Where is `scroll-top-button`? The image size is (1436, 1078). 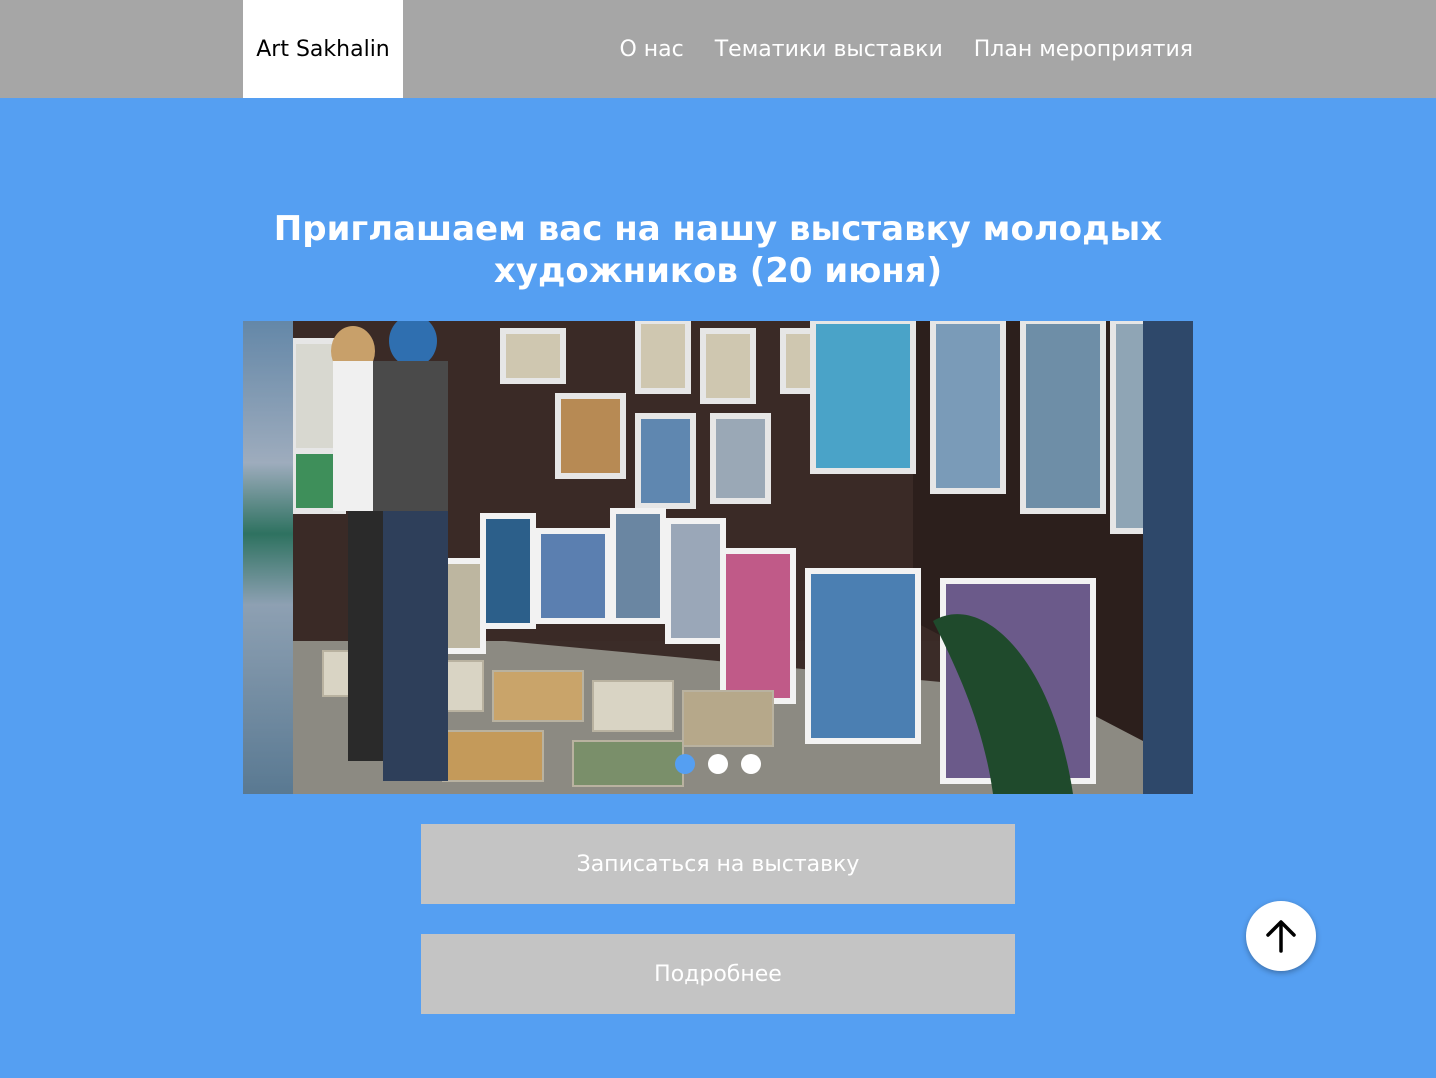 scroll-top-button is located at coordinates (1281, 936).